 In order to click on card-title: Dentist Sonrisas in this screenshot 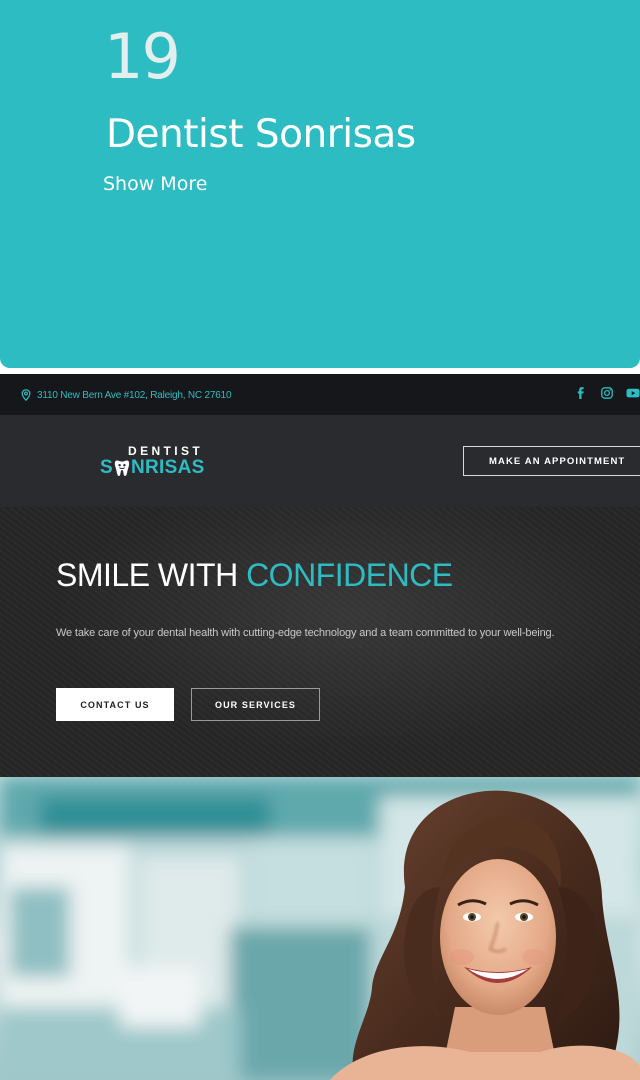, I will do `click(261, 134)`.